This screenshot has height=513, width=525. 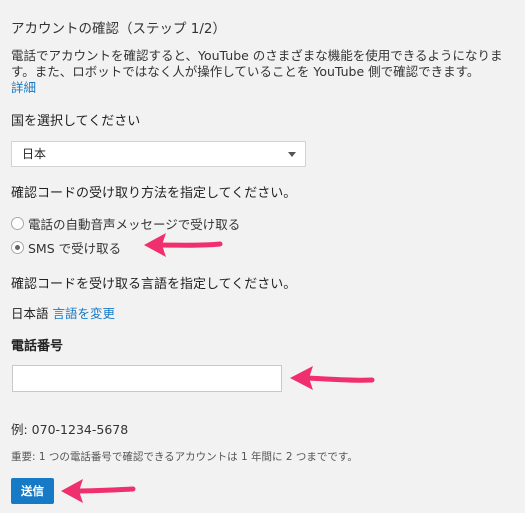 I want to click on method-label: 確認コードの受け取り方法を指定してください。, so click(x=154, y=193).